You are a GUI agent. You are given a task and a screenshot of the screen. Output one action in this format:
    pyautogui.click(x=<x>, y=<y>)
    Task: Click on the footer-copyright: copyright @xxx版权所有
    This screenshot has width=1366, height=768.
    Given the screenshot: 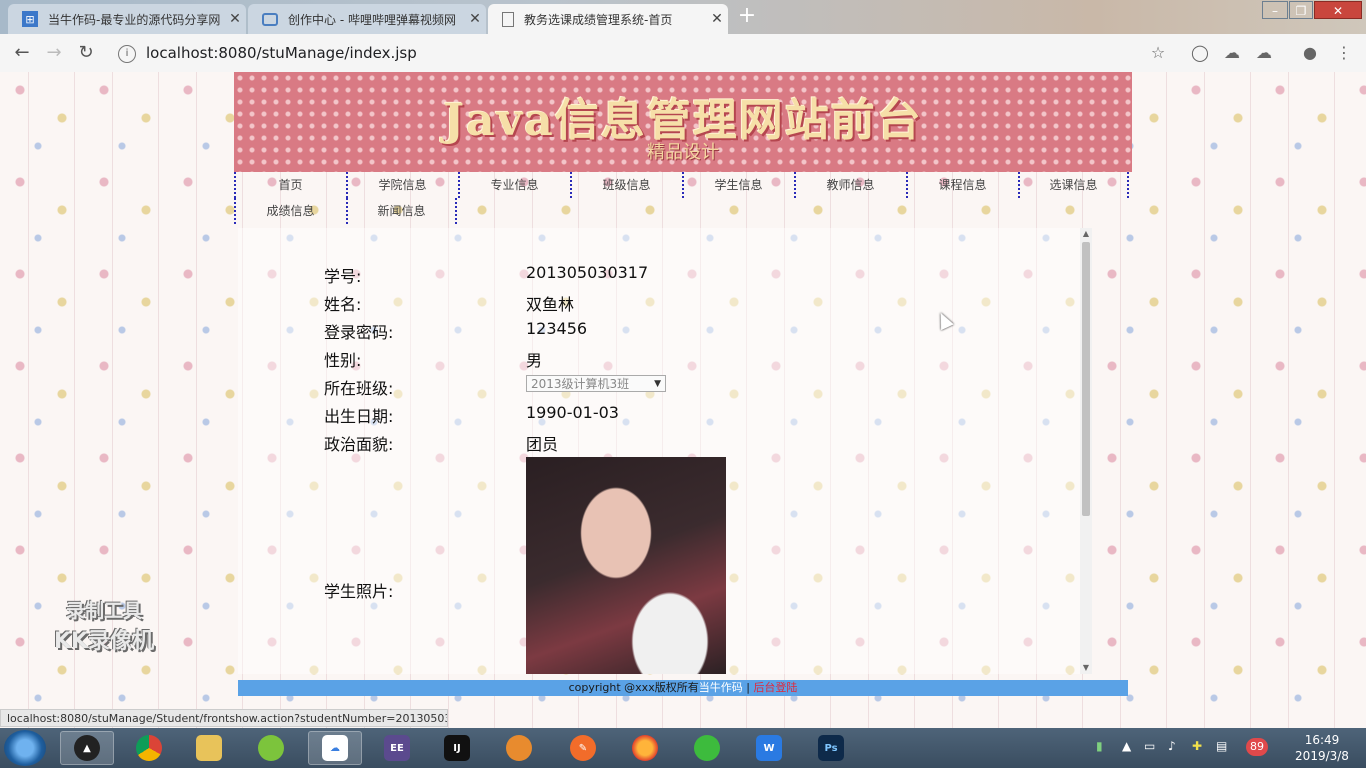 What is the action you would take?
    pyautogui.click(x=633, y=687)
    